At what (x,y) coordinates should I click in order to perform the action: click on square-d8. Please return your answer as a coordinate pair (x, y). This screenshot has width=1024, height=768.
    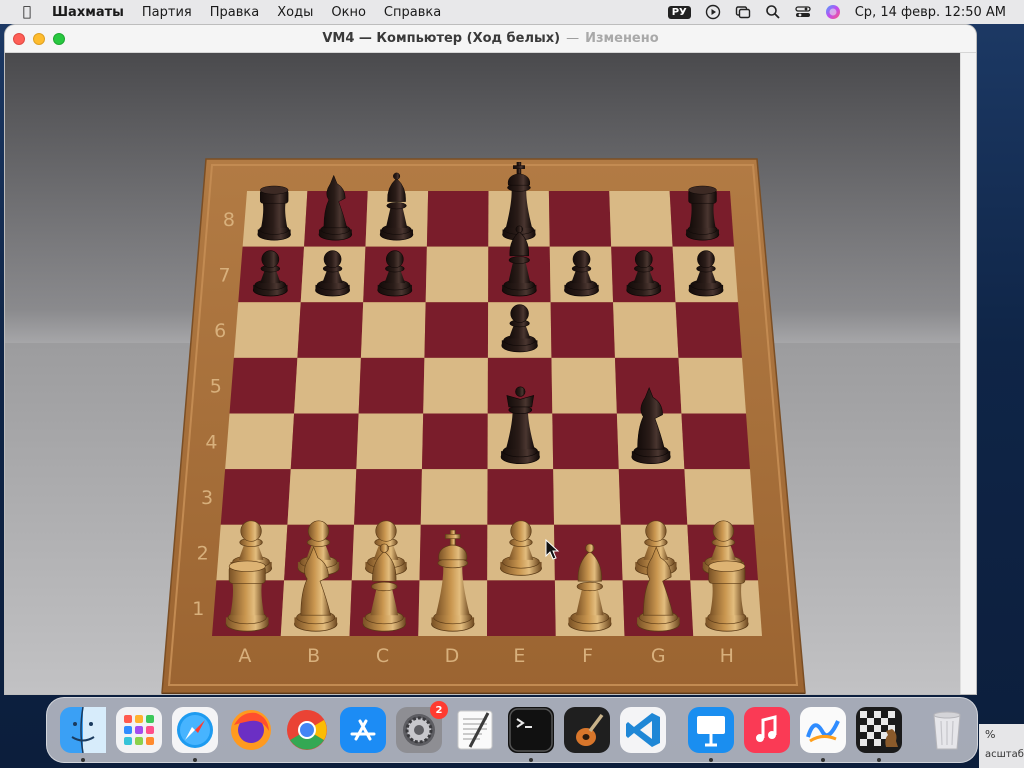
    Looking at the image, I should click on (457, 219).